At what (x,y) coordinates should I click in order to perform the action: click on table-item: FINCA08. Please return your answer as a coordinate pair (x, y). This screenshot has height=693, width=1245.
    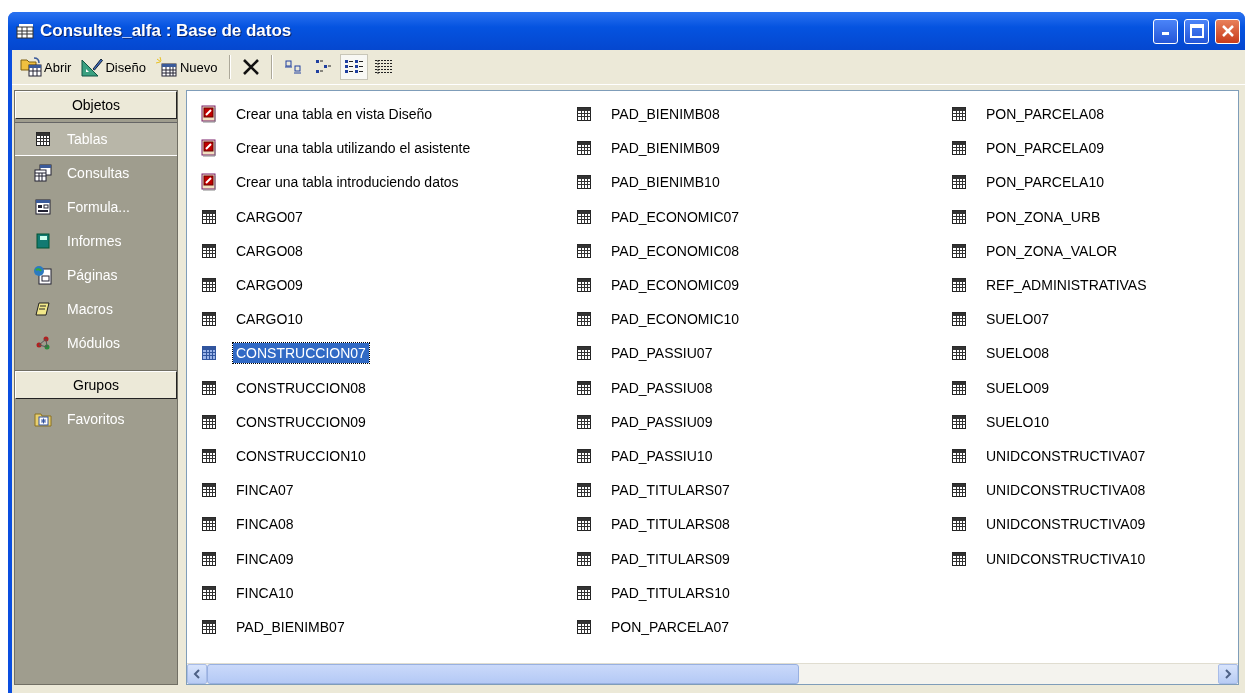
    Looking at the image, I should click on (265, 524).